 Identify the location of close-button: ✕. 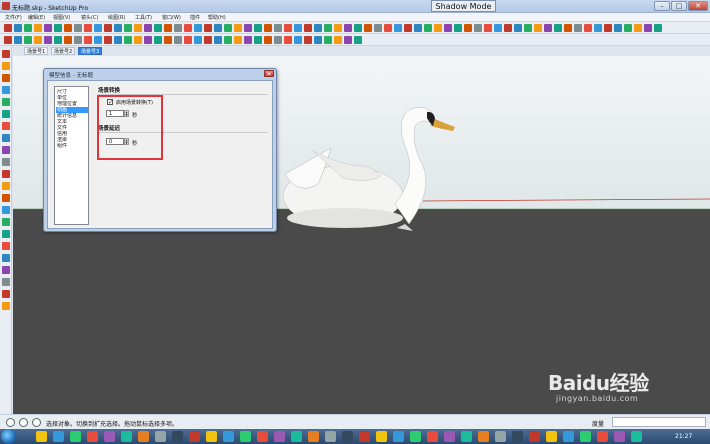
(698, 6).